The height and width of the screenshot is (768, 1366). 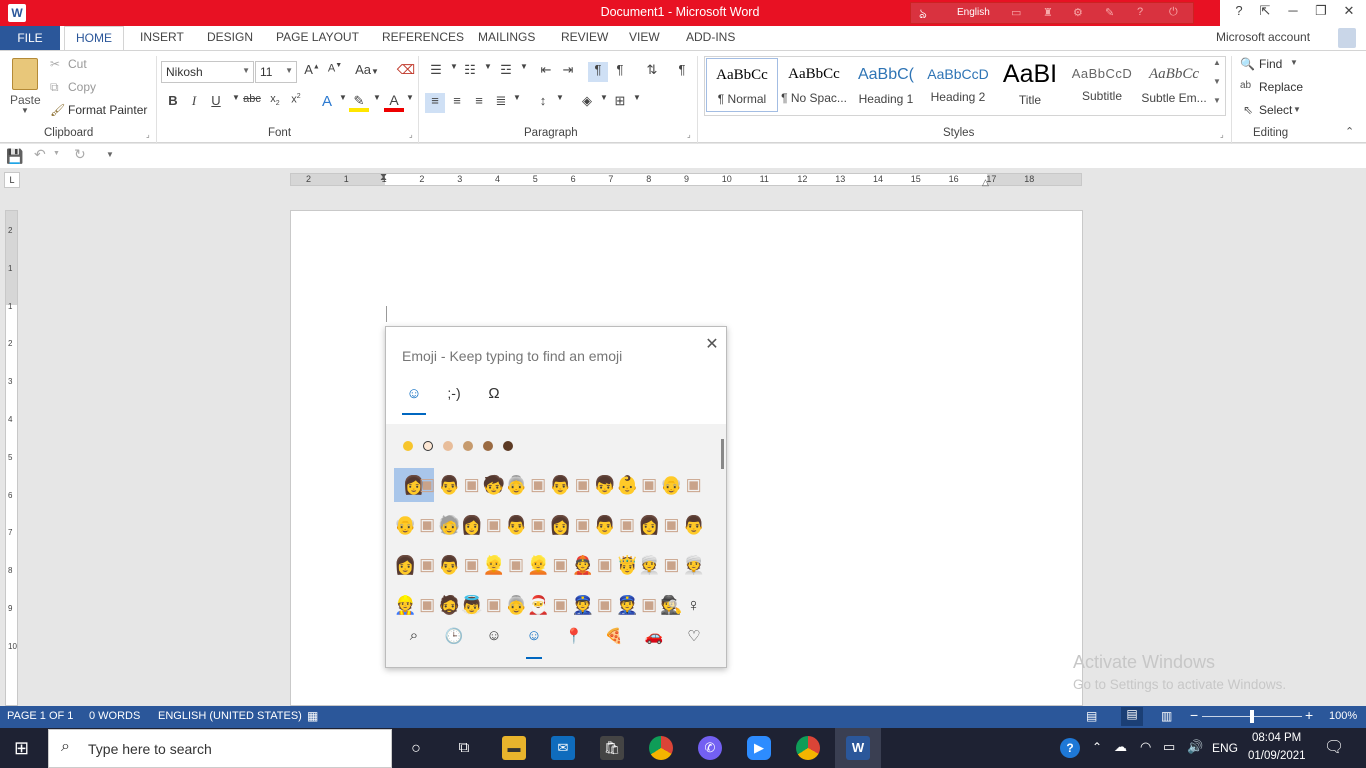 I want to click on underline-icon: U, so click(x=216, y=103).